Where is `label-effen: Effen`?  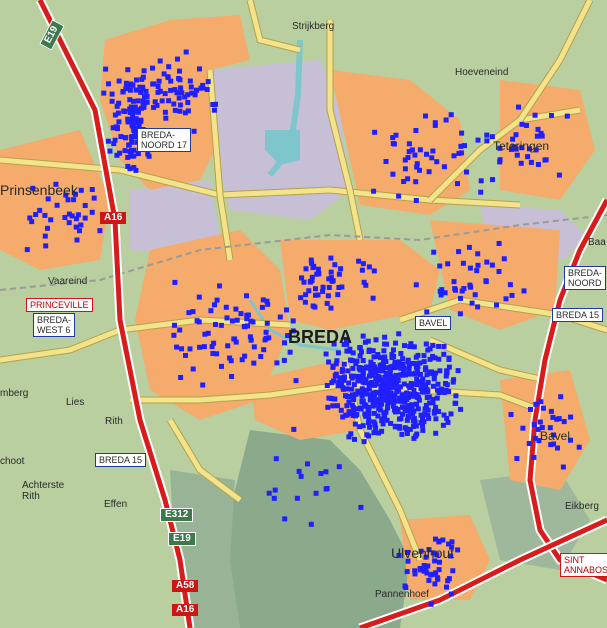 label-effen: Effen is located at coordinates (116, 504).